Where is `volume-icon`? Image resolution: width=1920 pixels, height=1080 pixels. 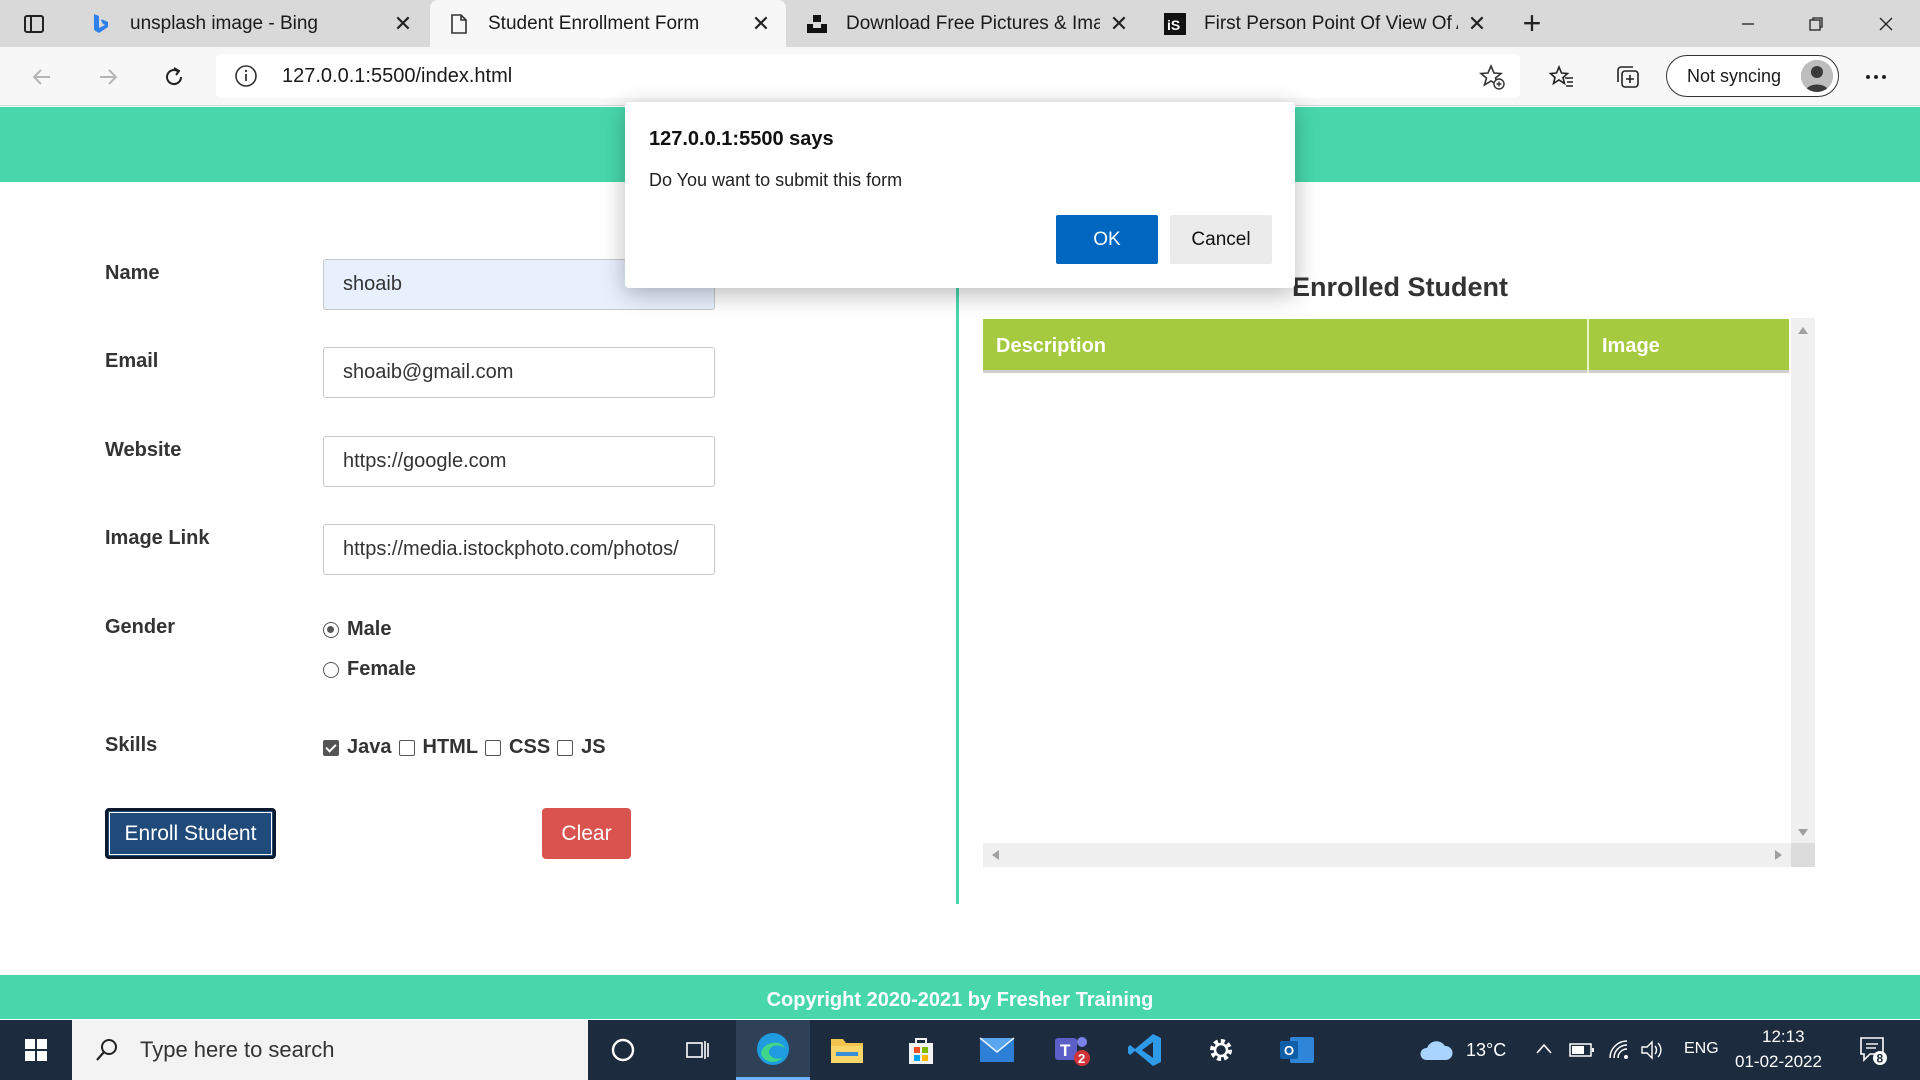
volume-icon is located at coordinates (1652, 1050).